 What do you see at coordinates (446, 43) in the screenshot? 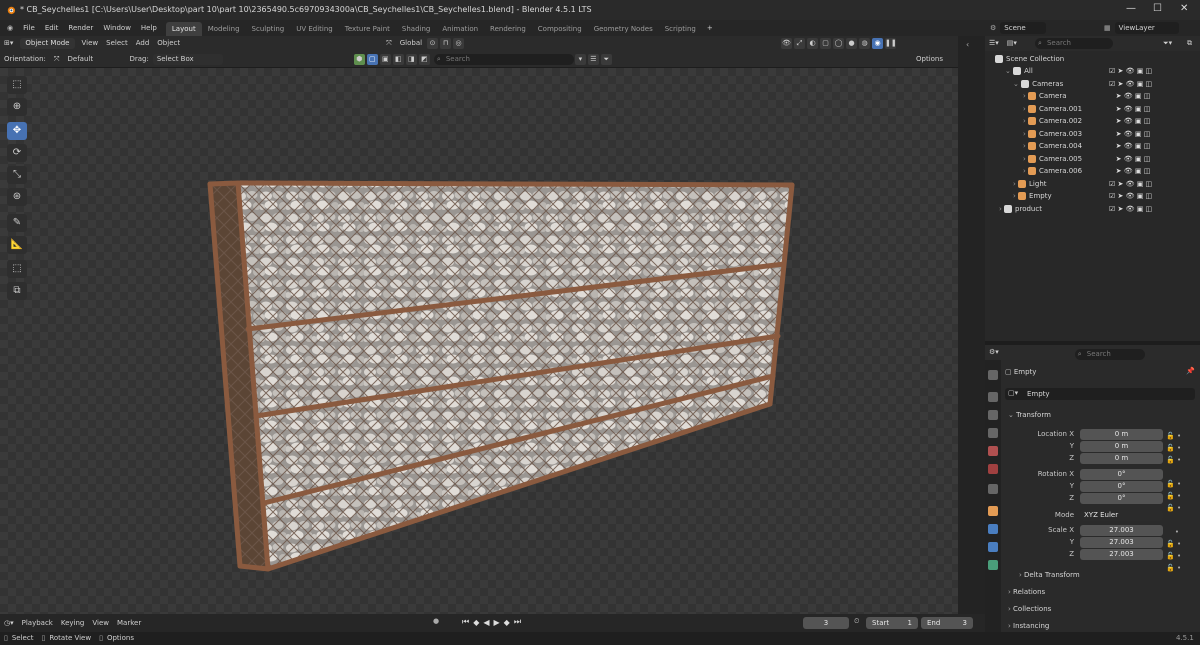
I see `snap-icon: ⊓` at bounding box center [446, 43].